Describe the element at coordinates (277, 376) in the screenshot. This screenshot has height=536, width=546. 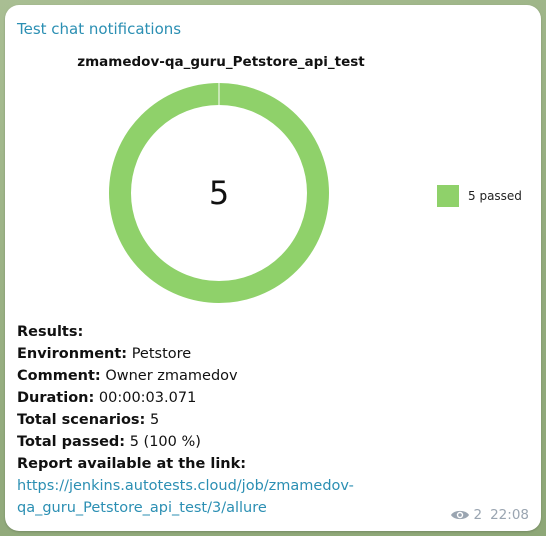
I see `comment-line: Comment: Owner zmamedov` at that location.